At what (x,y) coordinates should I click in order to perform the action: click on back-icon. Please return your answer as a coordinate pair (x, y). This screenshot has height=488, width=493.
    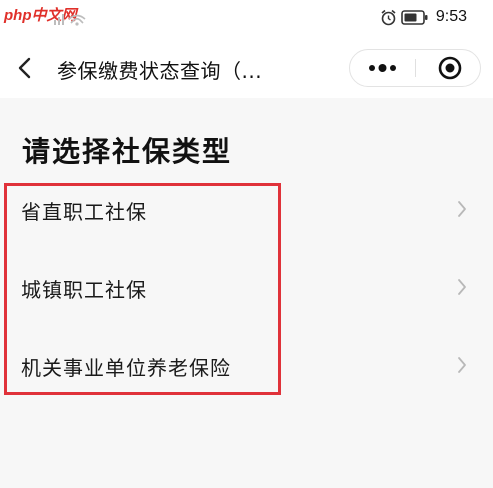
    Looking at the image, I should click on (24, 68).